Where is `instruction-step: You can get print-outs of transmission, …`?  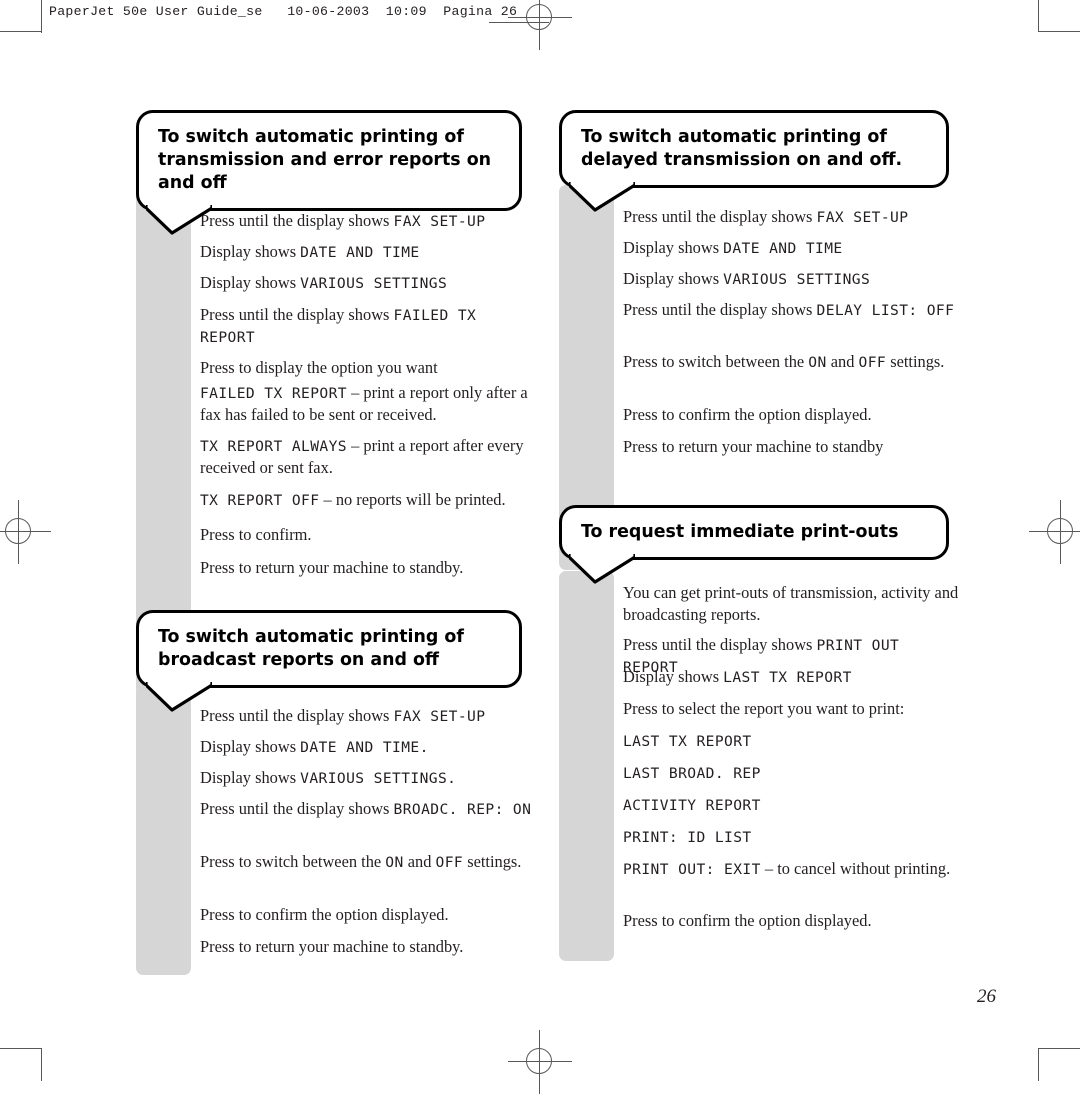 instruction-step: You can get print-outs of transmission, … is located at coordinates (793, 604).